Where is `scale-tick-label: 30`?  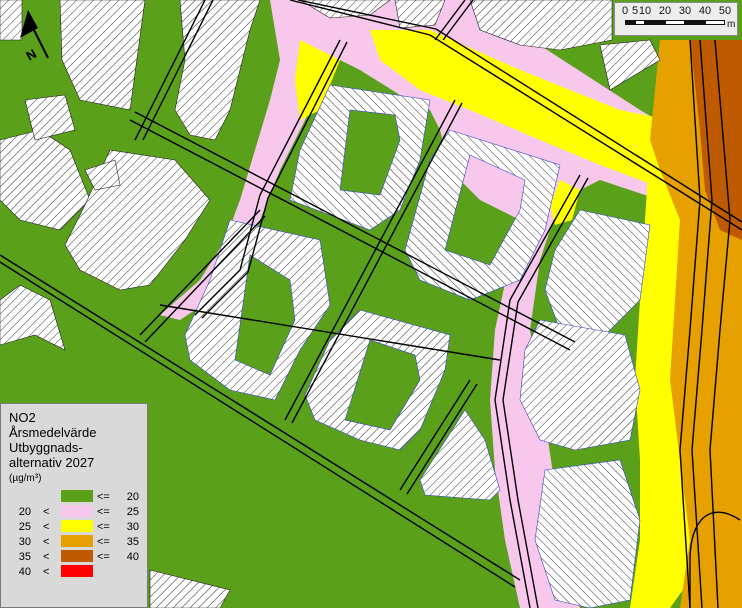
scale-tick-label: 30 is located at coordinates (685, 11).